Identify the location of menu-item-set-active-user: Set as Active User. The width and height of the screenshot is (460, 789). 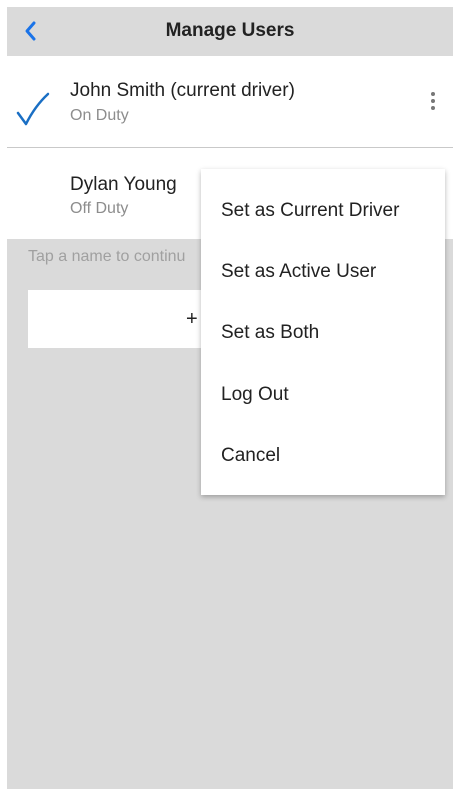
(298, 272).